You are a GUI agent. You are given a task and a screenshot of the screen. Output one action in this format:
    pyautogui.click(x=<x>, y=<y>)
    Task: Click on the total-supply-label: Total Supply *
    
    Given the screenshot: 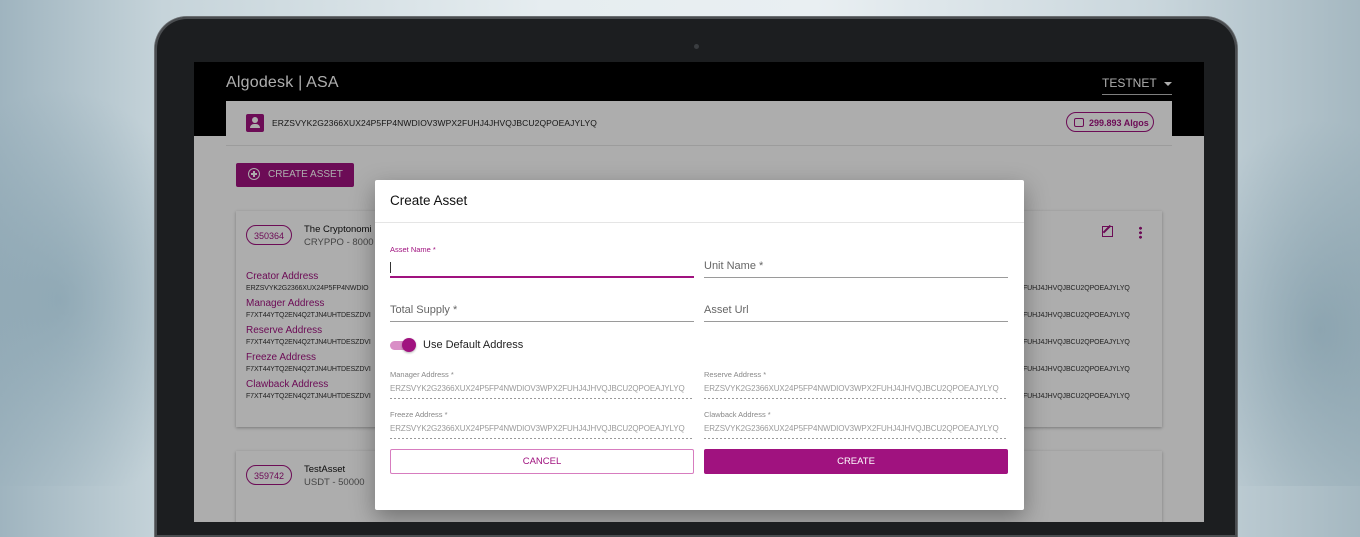 What is the action you would take?
    pyautogui.click(x=424, y=310)
    